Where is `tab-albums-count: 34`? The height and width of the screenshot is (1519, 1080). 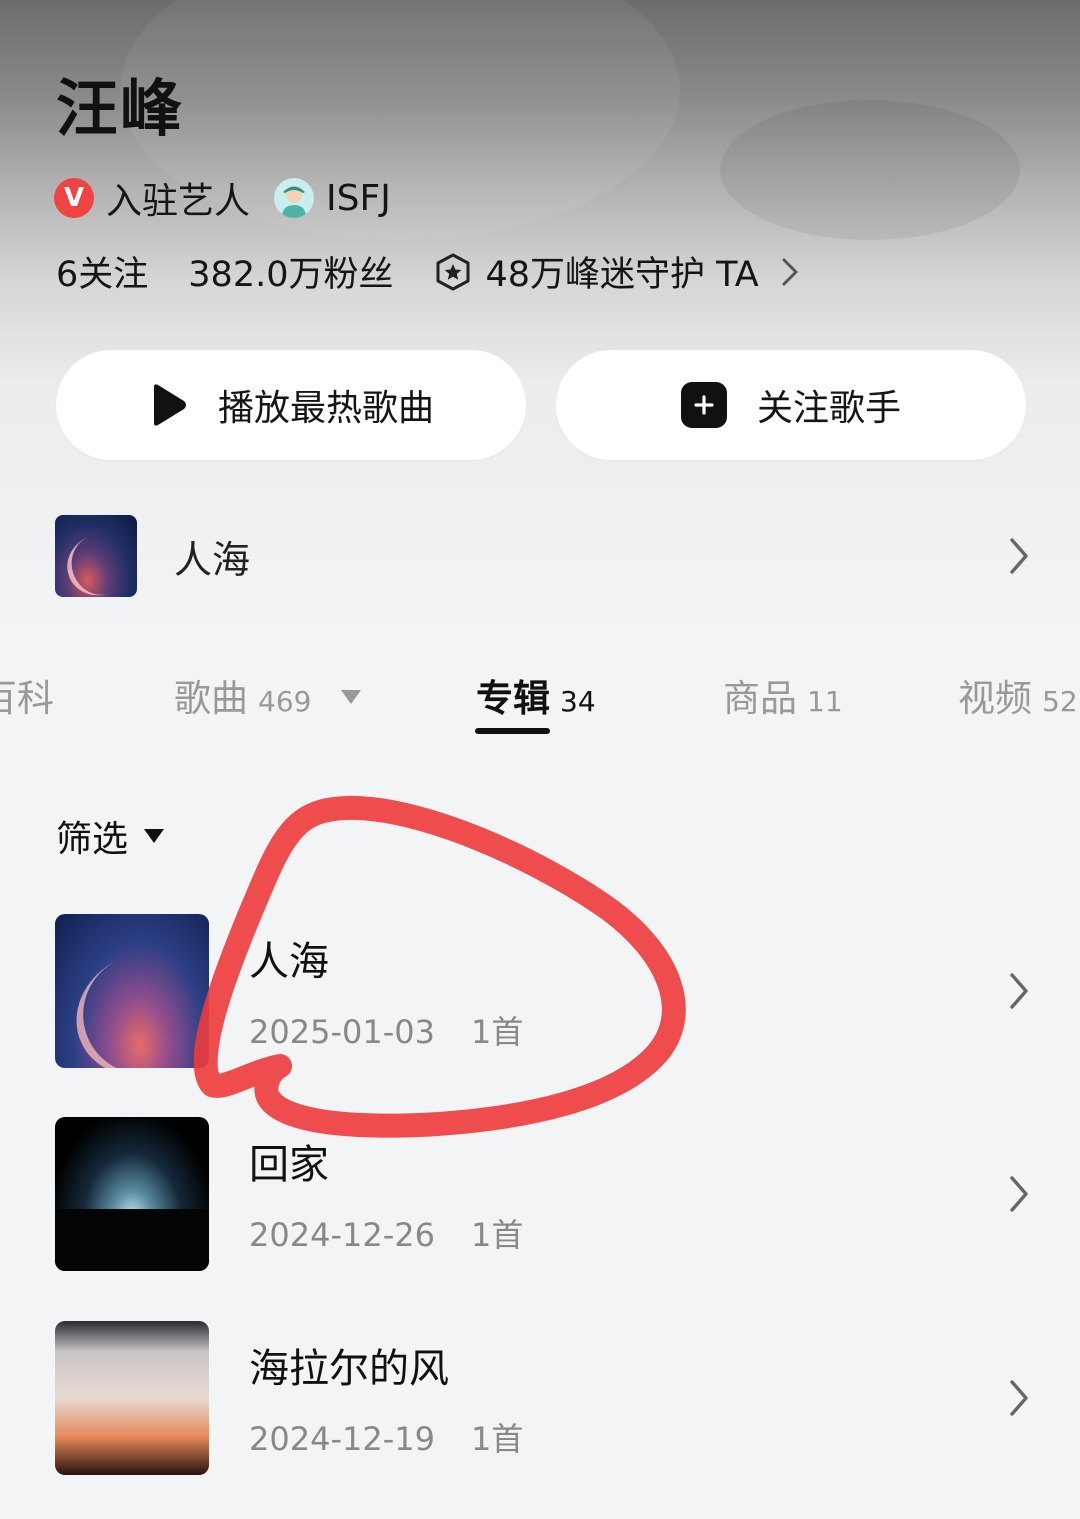 tab-albums-count: 34 is located at coordinates (578, 701).